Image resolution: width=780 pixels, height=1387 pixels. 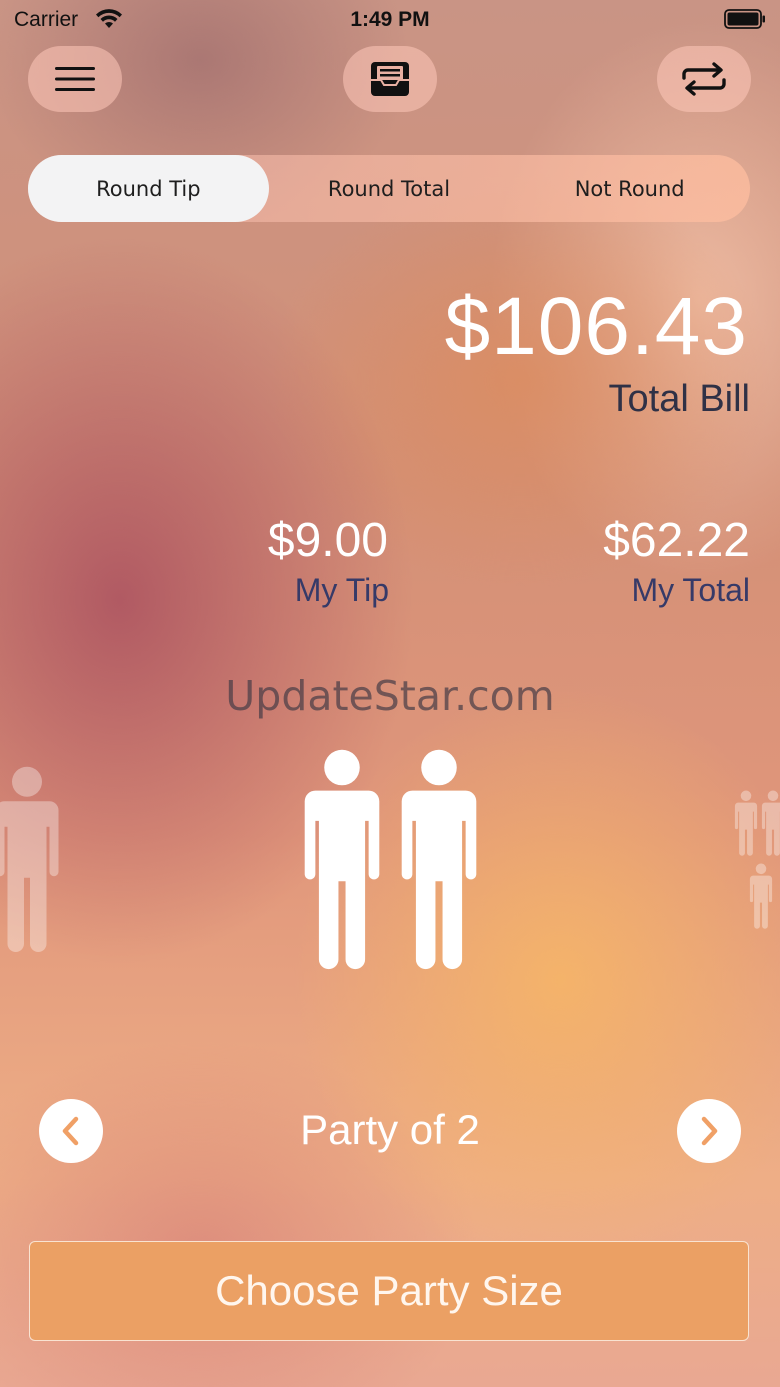 What do you see at coordinates (389, 1291) in the screenshot?
I see `choose-party-size-button: Choose Party Size` at bounding box center [389, 1291].